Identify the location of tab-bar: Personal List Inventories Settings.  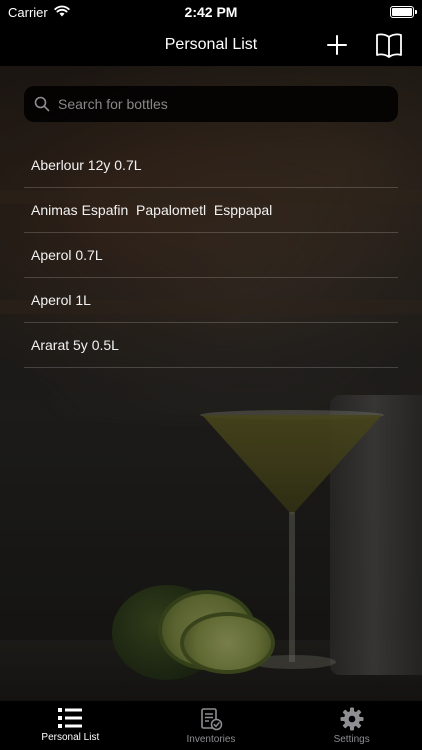
(211, 725).